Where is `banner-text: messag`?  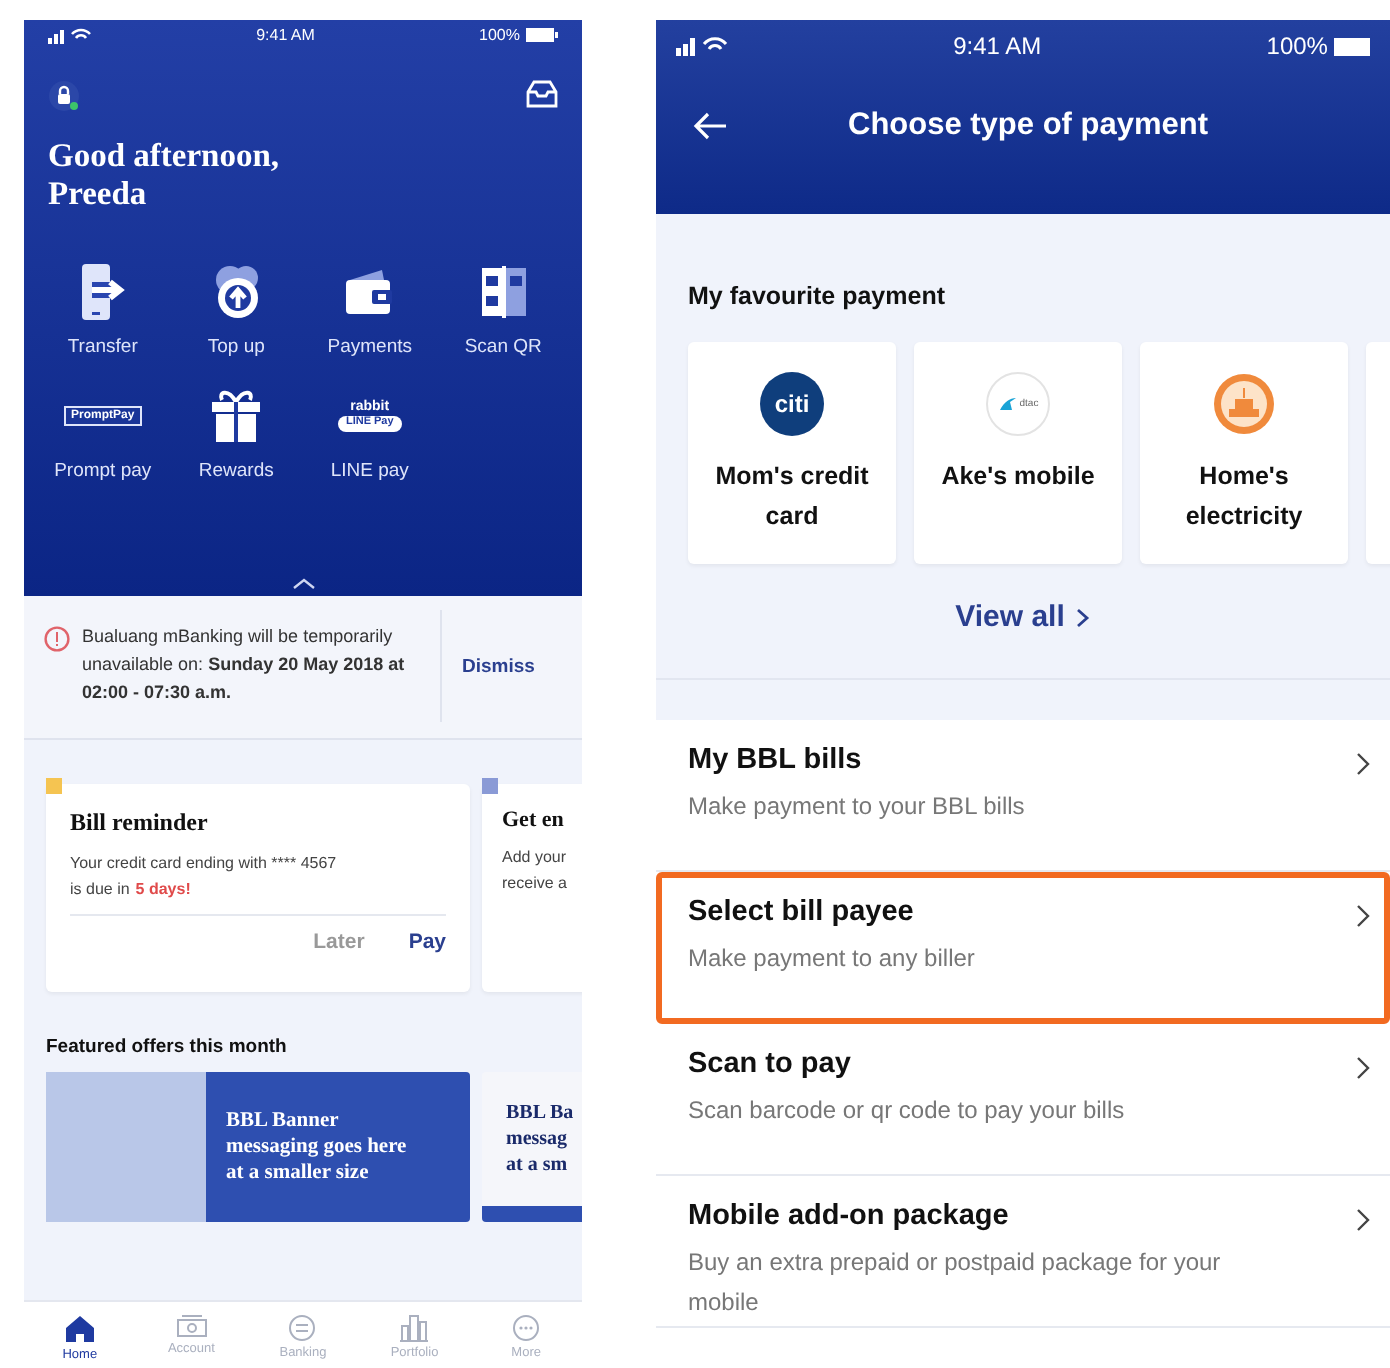 banner-text: messag is located at coordinates (538, 1139).